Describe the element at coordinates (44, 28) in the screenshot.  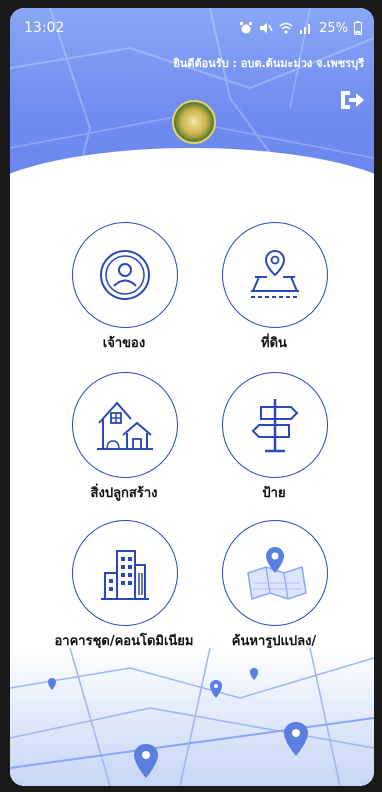
I see `status-time: 13:02` at that location.